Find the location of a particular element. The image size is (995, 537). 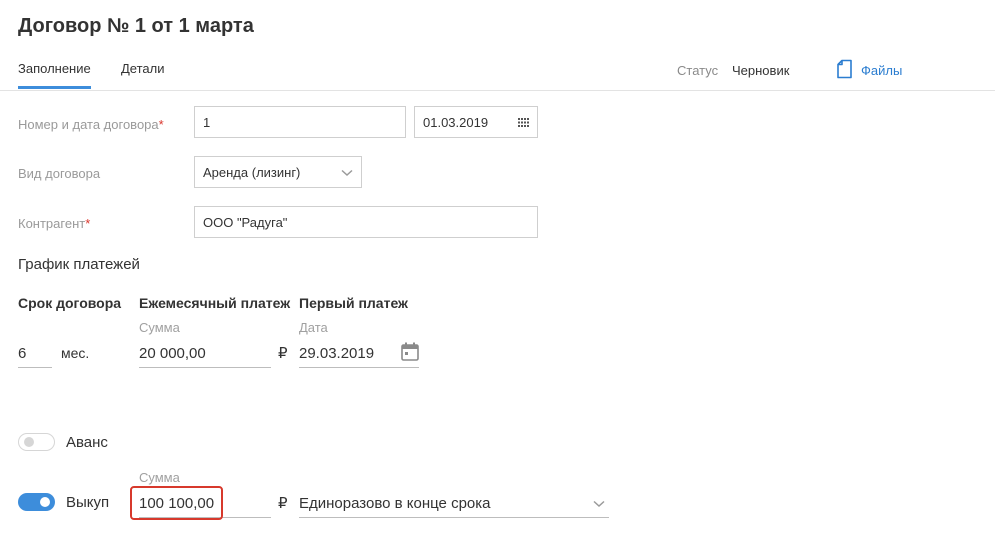

contract-type-select: Аренда (лизинг) is located at coordinates (278, 172).